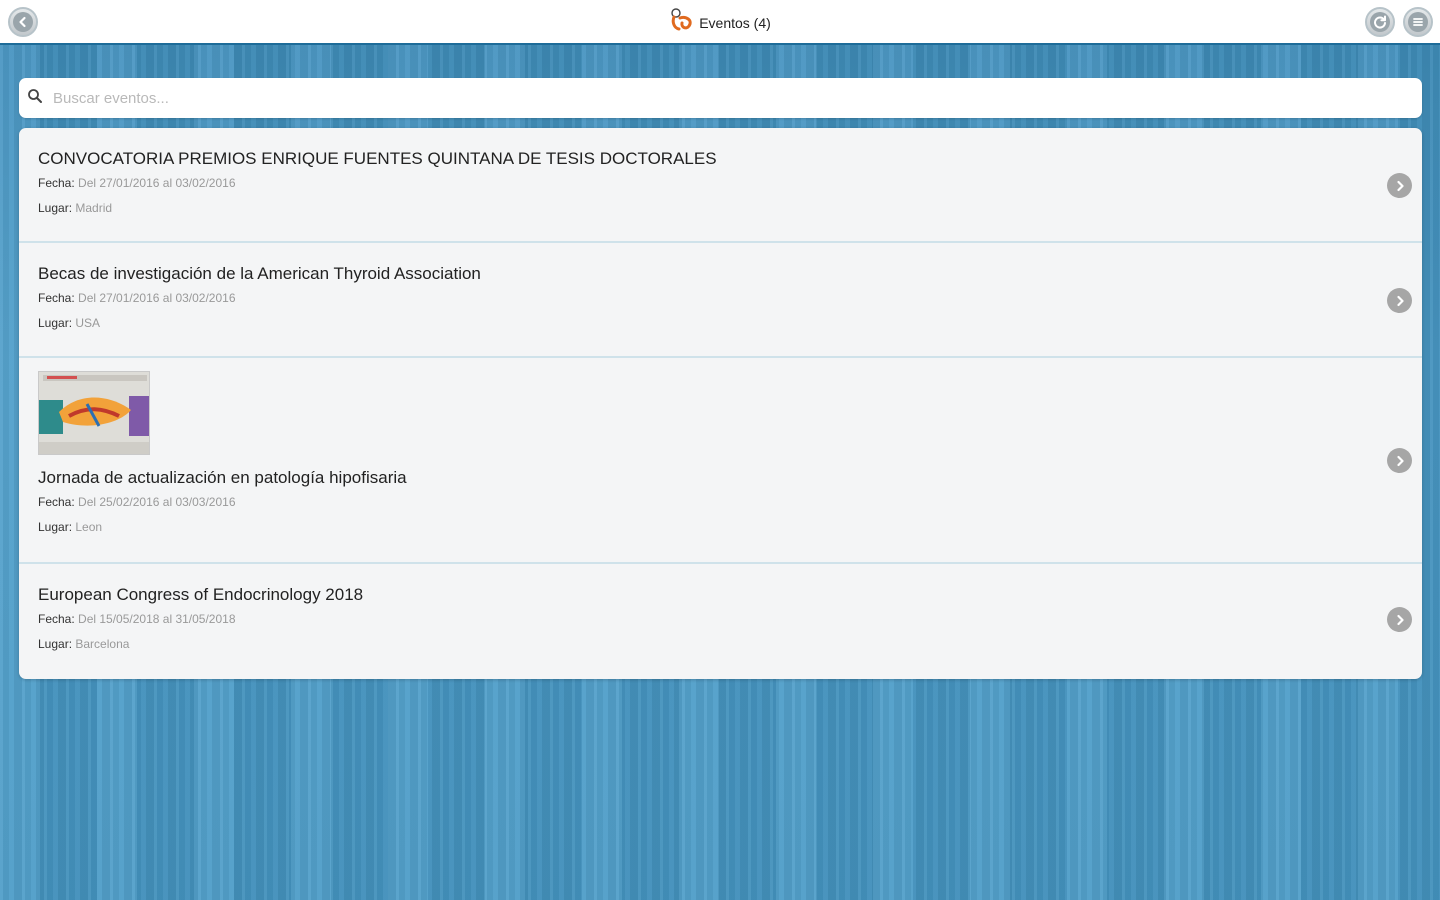  What do you see at coordinates (88, 323) in the screenshot?
I see `place-value: USA` at bounding box center [88, 323].